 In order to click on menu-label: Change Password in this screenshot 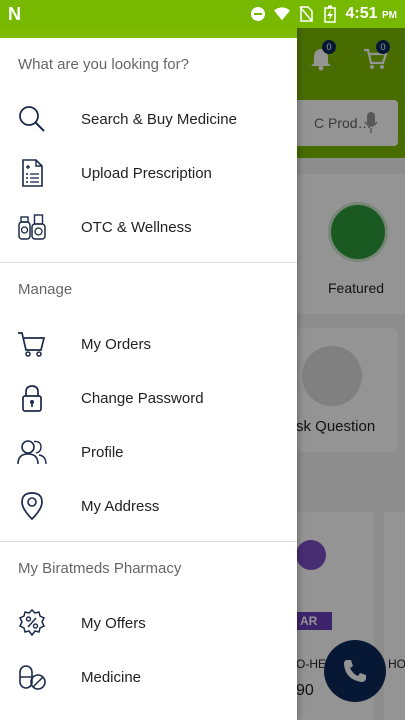, I will do `click(142, 398)`.